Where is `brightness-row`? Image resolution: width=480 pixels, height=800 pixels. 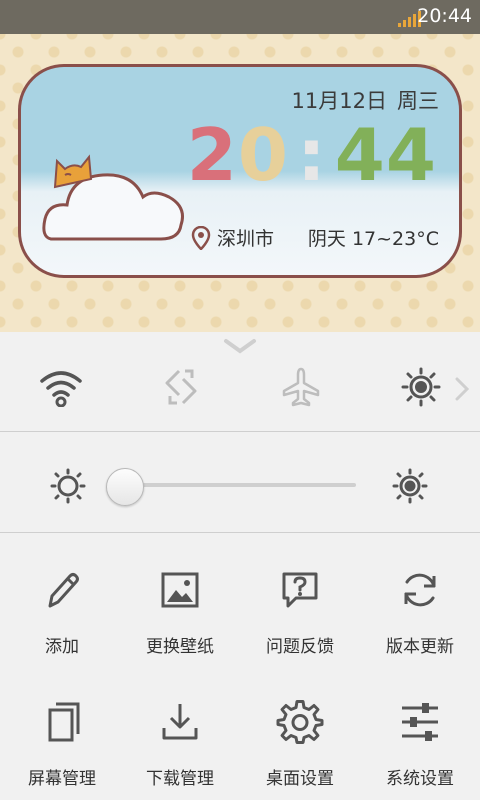 brightness-row is located at coordinates (240, 484).